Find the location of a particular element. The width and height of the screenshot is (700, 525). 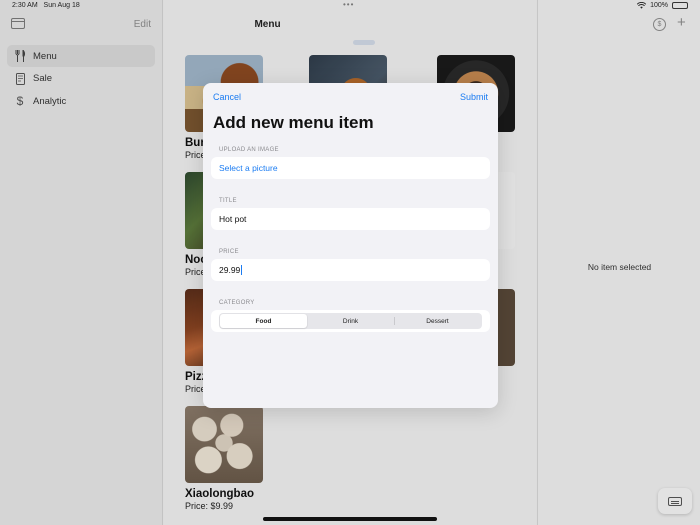

select-picture-button: Select a picture is located at coordinates (350, 168).